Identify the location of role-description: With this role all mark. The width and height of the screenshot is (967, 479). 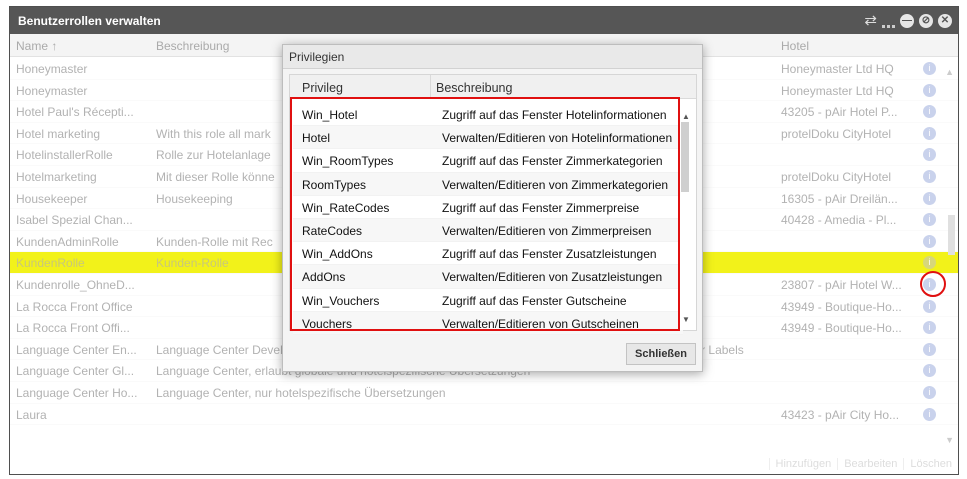
(213, 133).